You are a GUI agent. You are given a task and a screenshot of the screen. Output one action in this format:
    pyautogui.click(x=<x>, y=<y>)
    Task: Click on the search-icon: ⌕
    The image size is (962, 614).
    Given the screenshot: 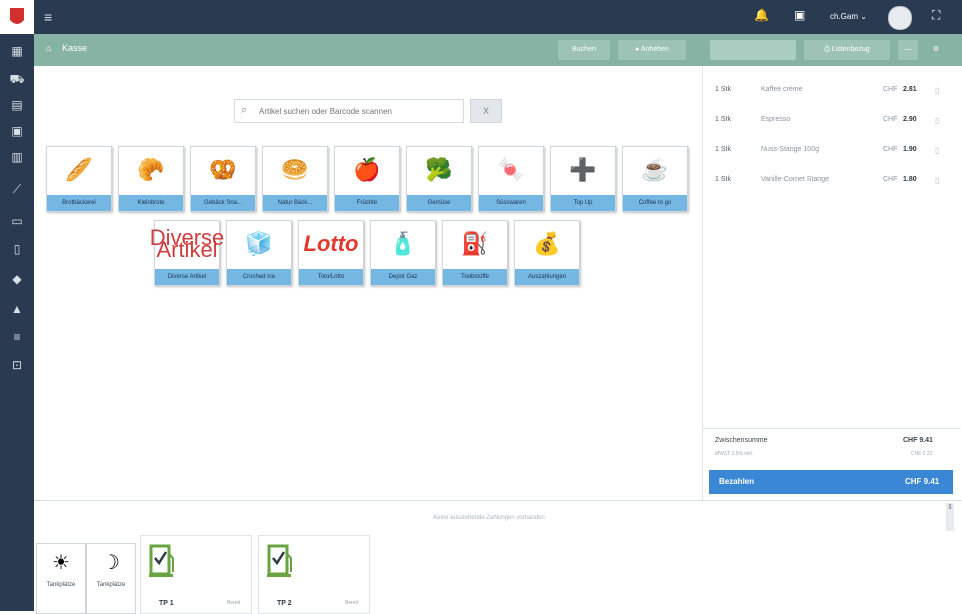 What is the action you would take?
    pyautogui.click(x=244, y=110)
    